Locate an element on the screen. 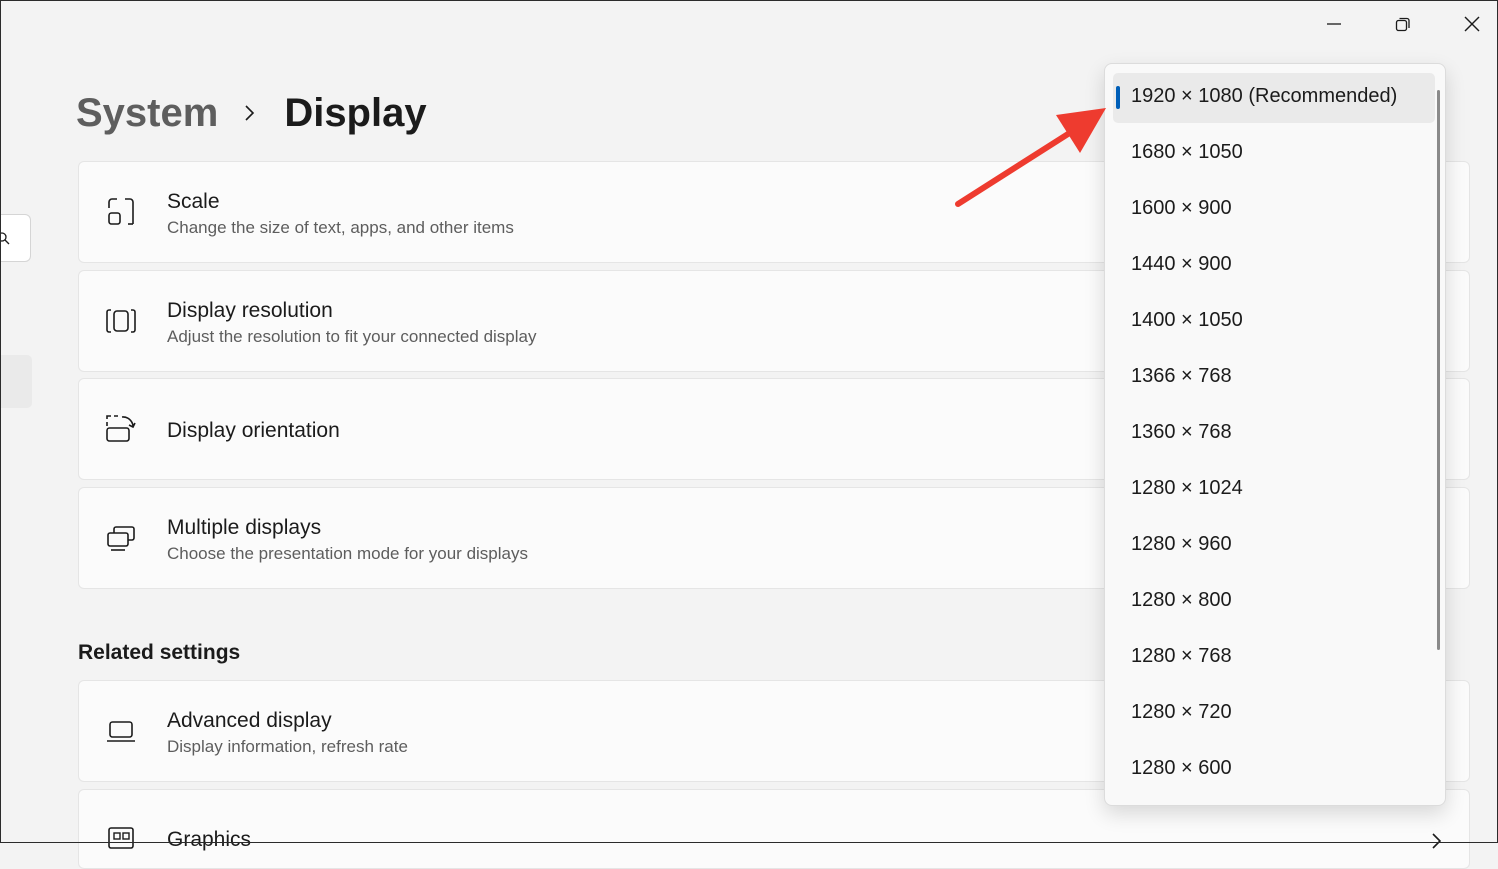  selected-indicator is located at coordinates (1118, 97).